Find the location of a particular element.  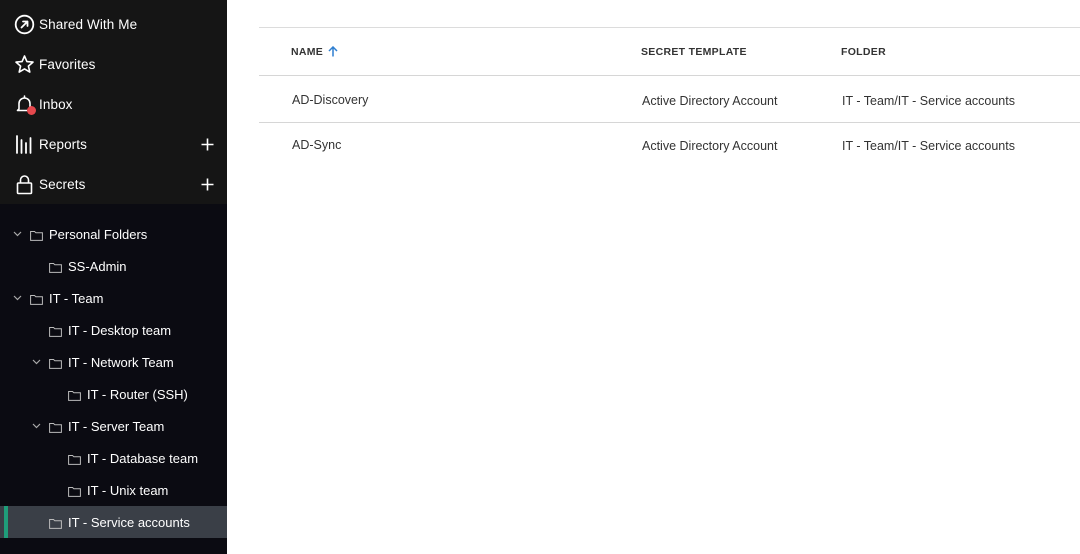

nav-inbox: Inbox is located at coordinates (113, 104).